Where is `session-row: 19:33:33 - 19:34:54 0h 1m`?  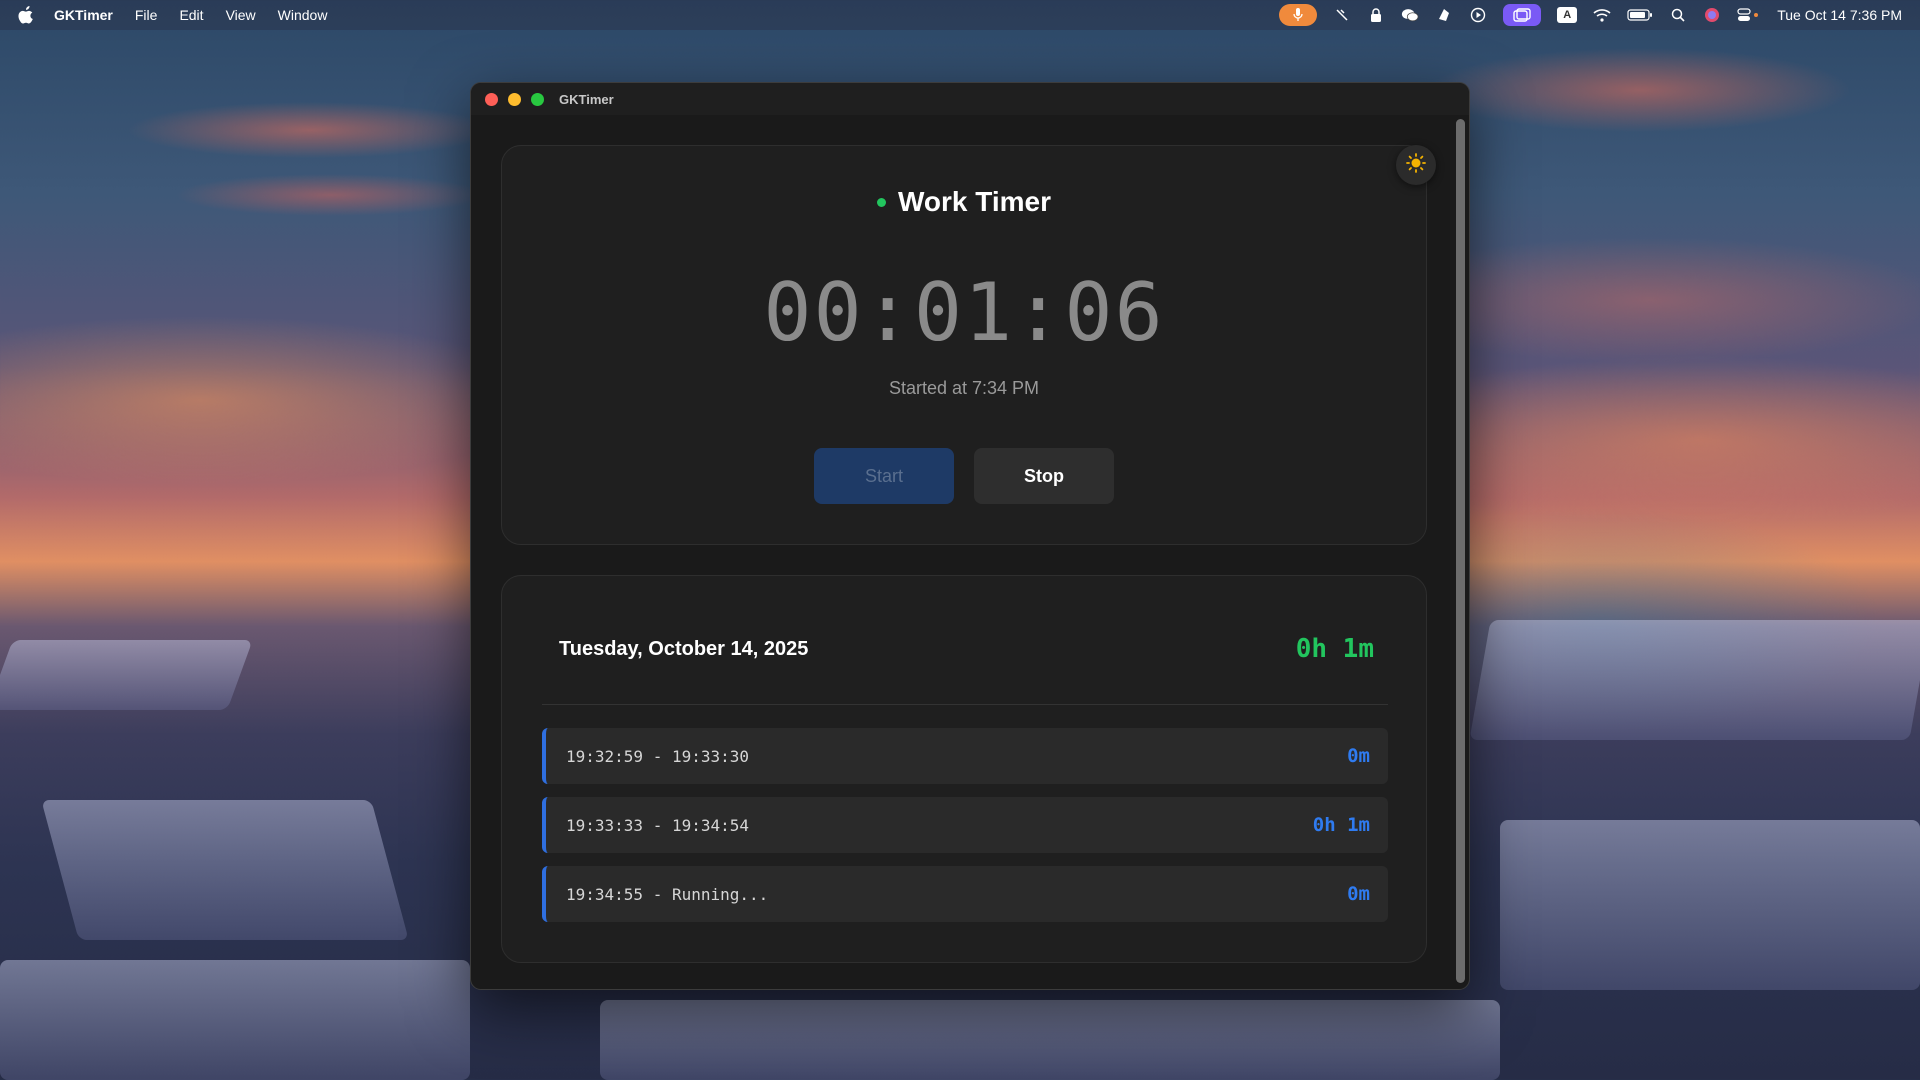
session-row: 19:33:33 - 19:34:54 0h 1m is located at coordinates (965, 825).